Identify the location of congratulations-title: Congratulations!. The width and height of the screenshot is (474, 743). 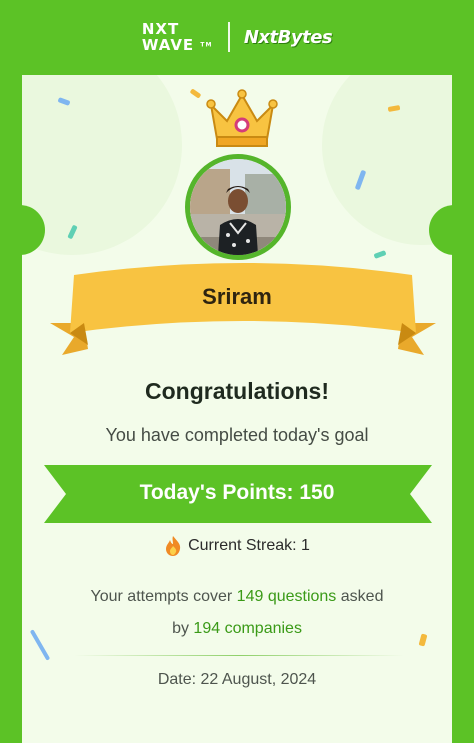
(237, 391).